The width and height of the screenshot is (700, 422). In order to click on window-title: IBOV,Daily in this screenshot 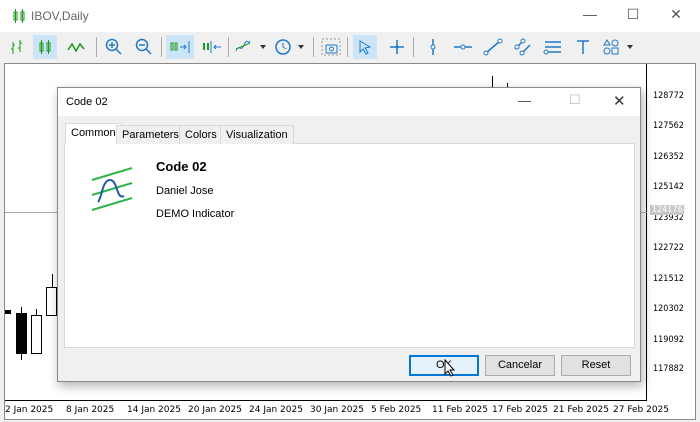, I will do `click(60, 16)`.